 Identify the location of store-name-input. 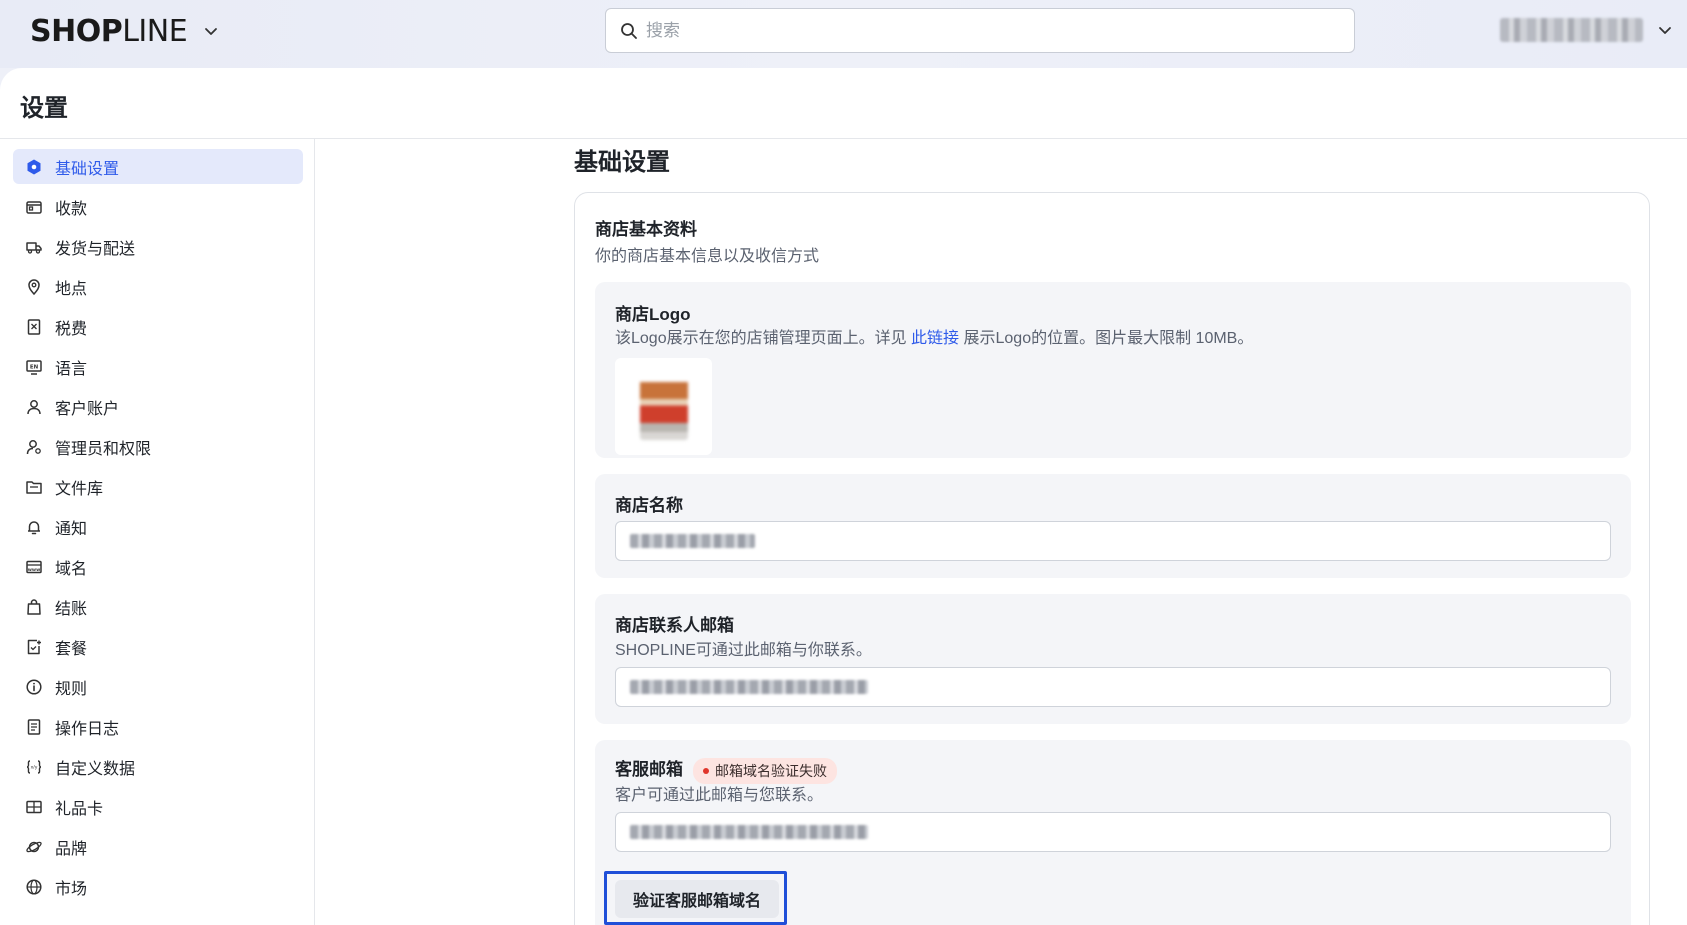
(1113, 541).